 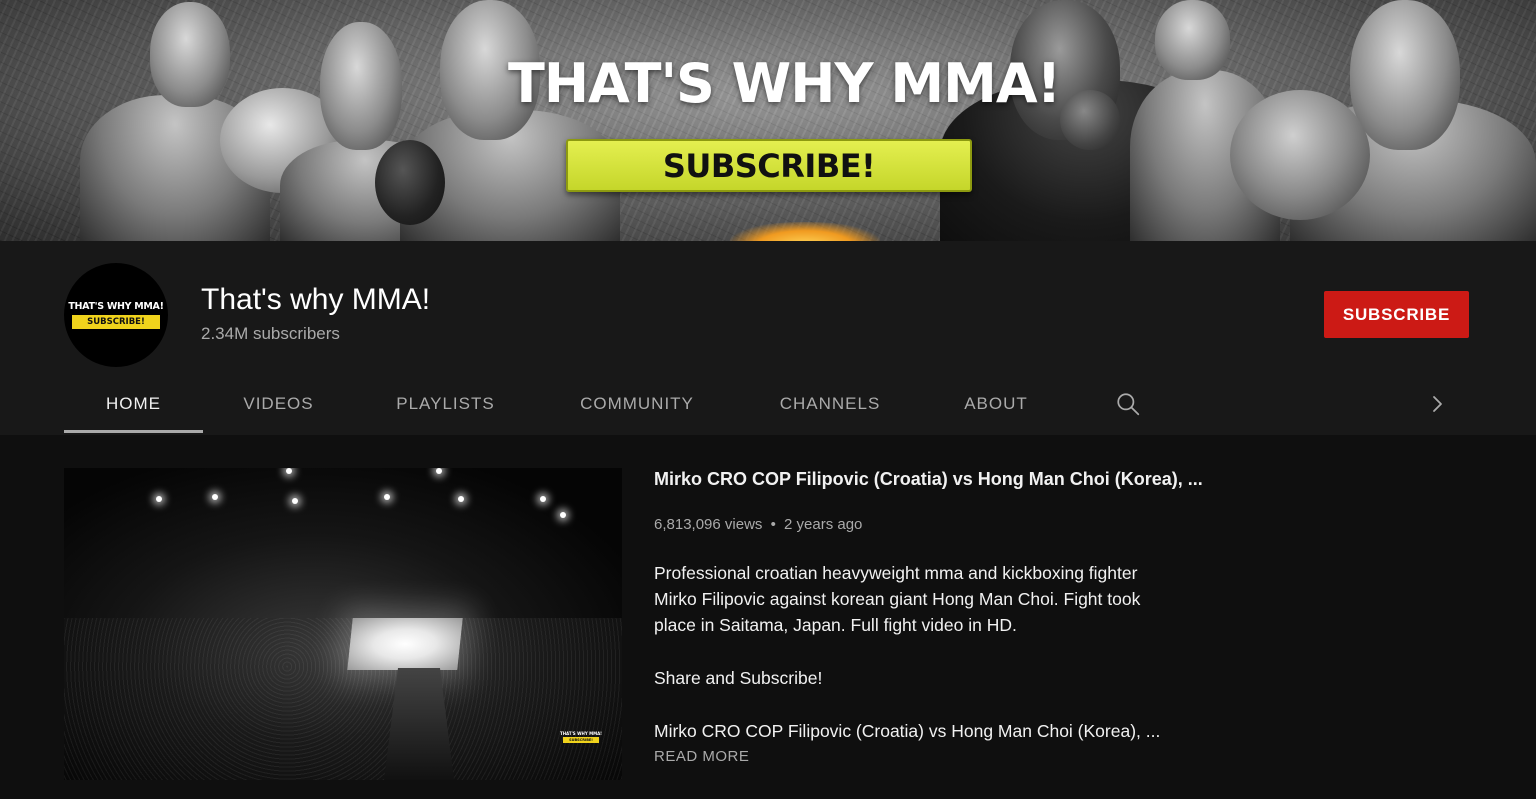 What do you see at coordinates (708, 524) in the screenshot?
I see `view-count: 6,813,096 views` at bounding box center [708, 524].